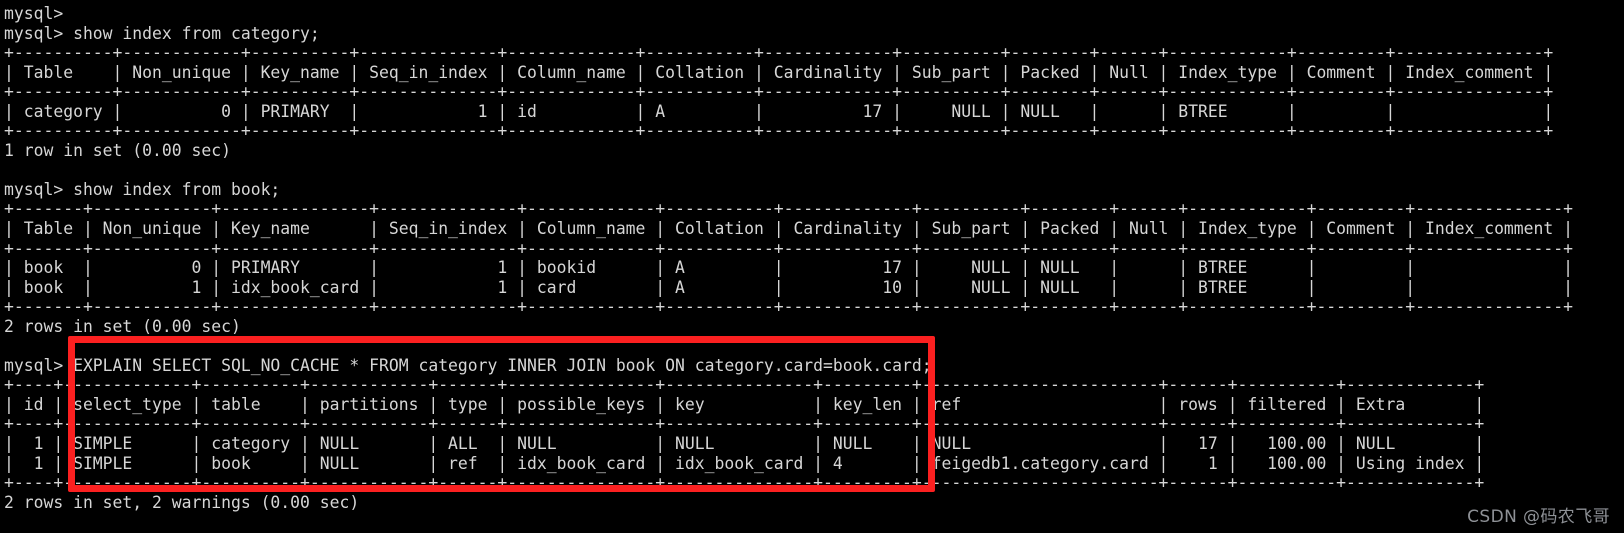 The image size is (1624, 533). Describe the element at coordinates (1538, 517) in the screenshot. I see `csdn-watermark: CSDN @码农飞哥` at that location.